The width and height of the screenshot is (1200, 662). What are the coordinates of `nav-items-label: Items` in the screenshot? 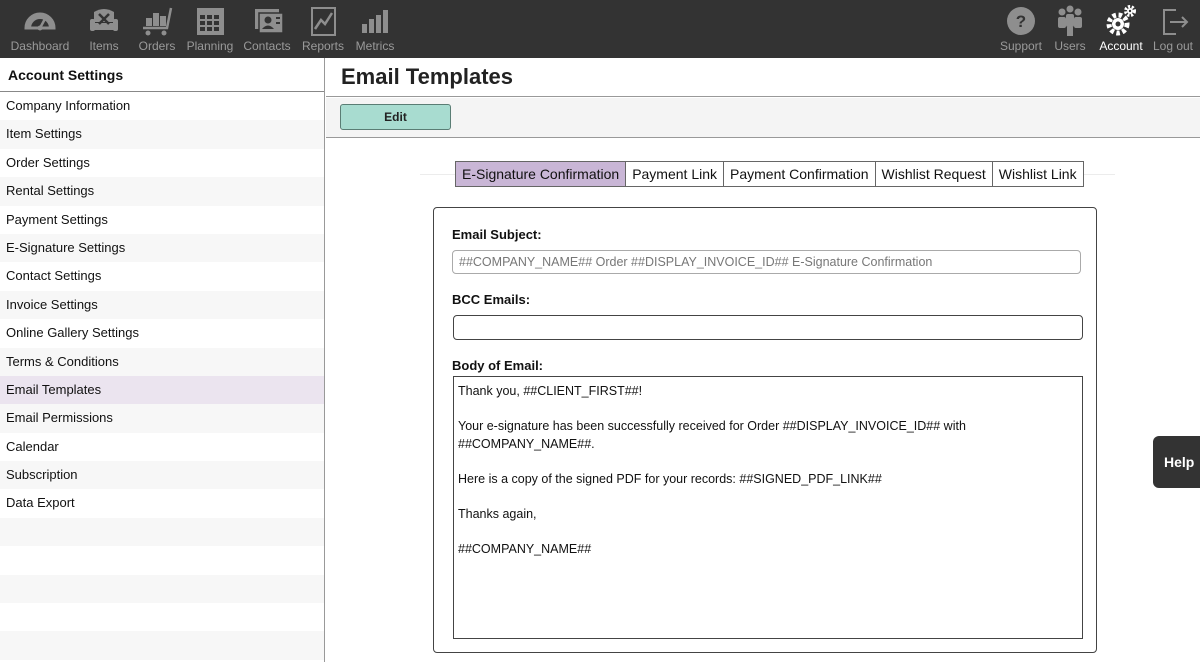 It's located at (104, 46).